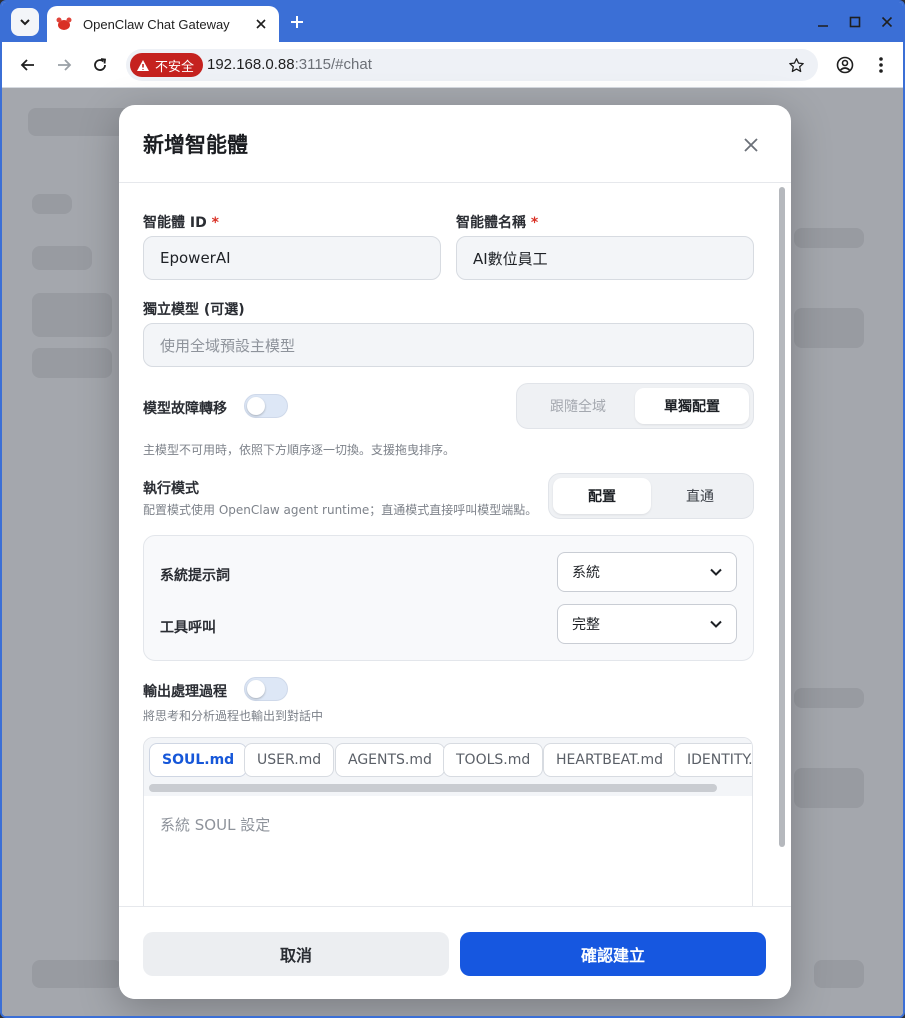 This screenshot has width=905, height=1018. I want to click on browser-toolbar: 不安全 192.168.0.88:3115/#chat, so click(452, 65).